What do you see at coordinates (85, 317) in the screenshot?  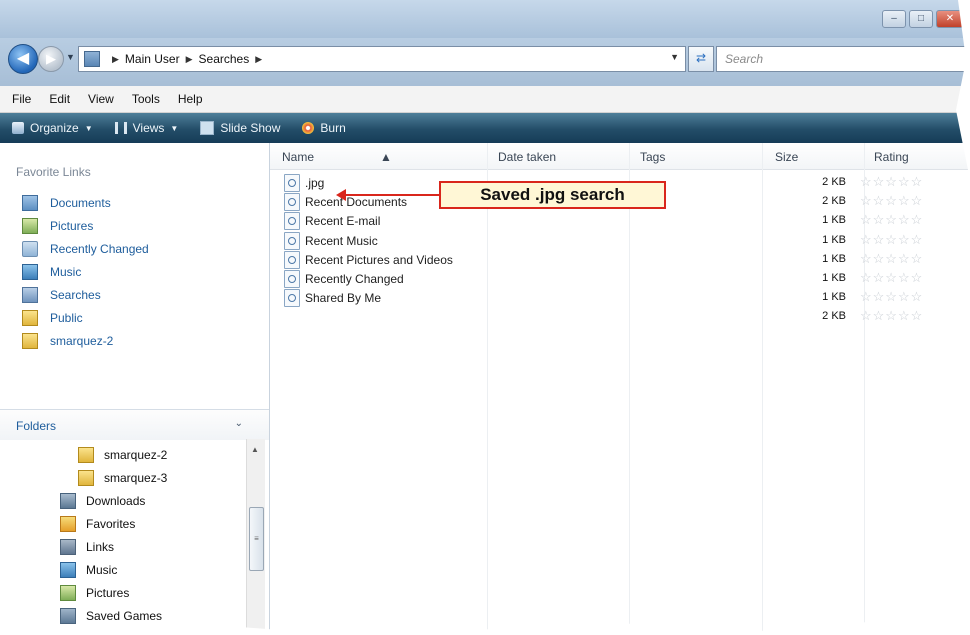 I see `favorite-link-public: Public` at bounding box center [85, 317].